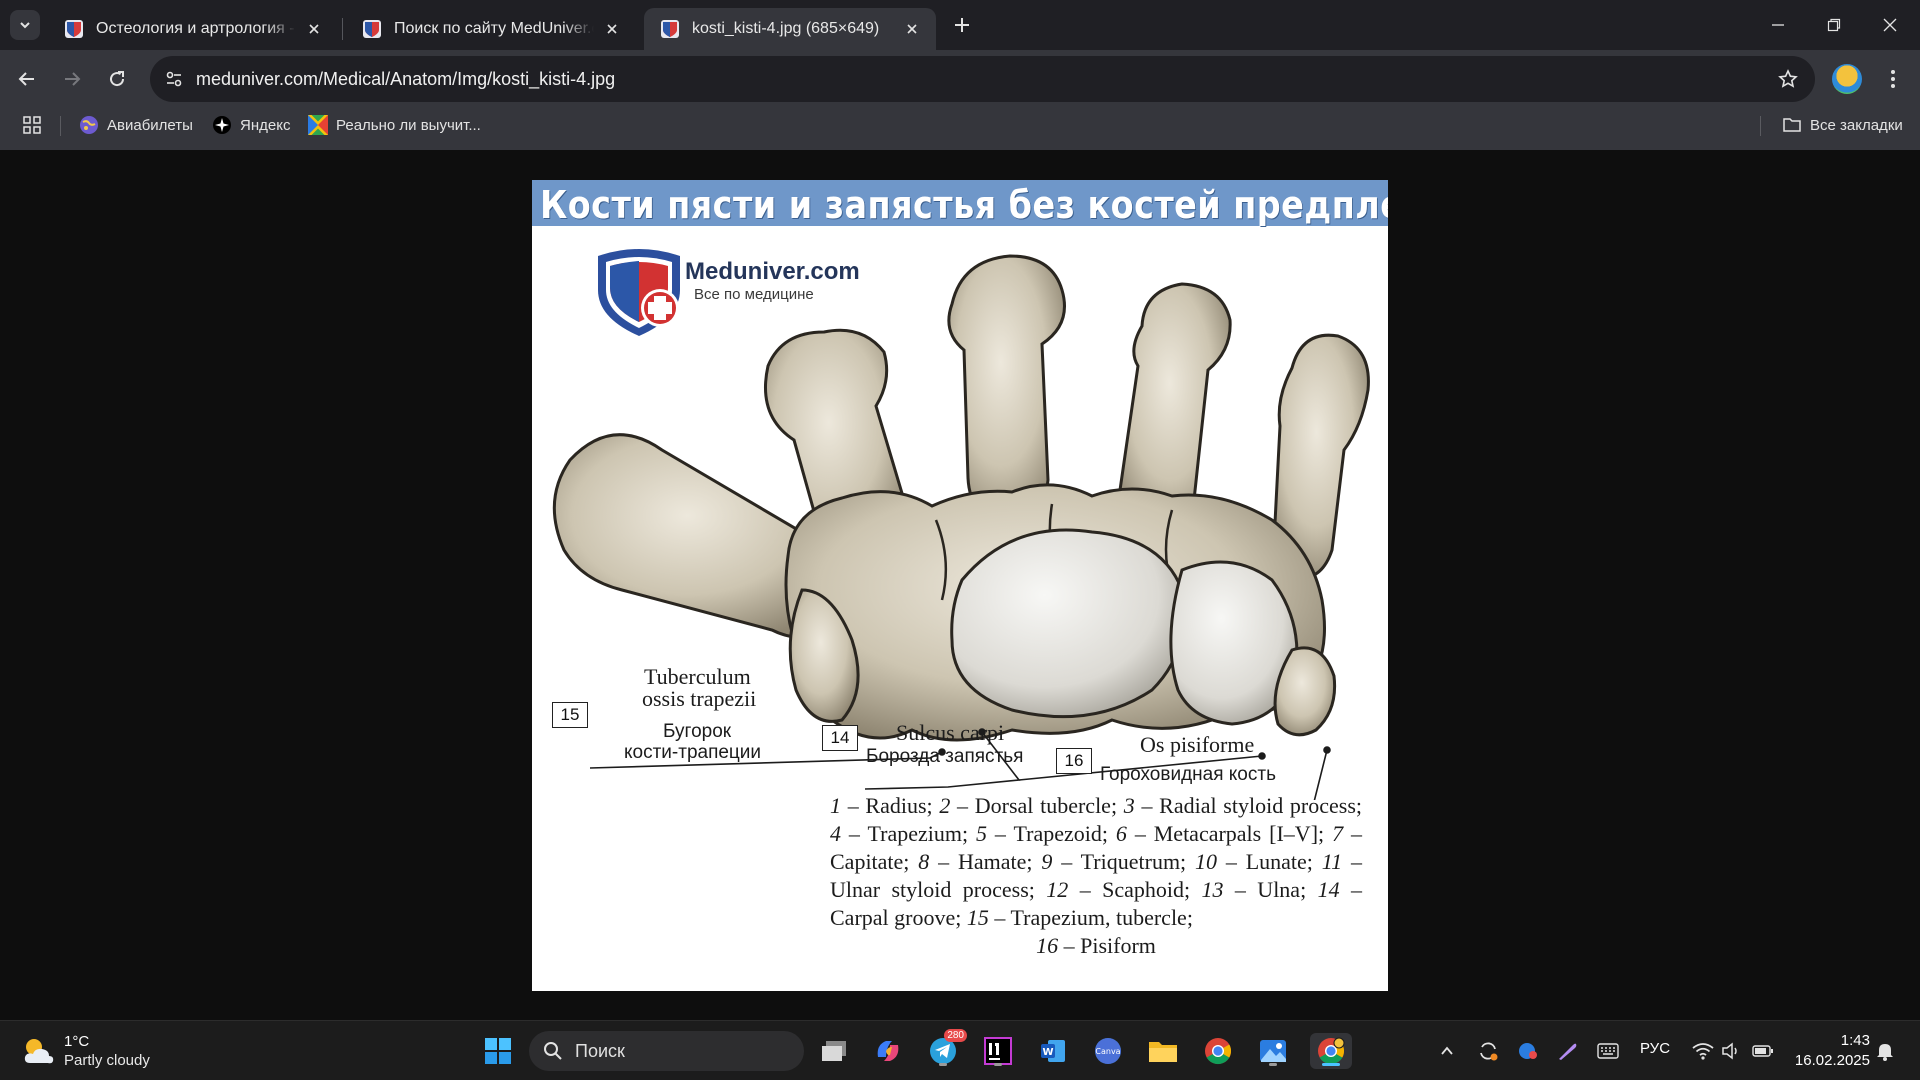 The width and height of the screenshot is (1920, 1080). Describe the element at coordinates (1074, 761) in the screenshot. I see `label-number-16: 16` at that location.